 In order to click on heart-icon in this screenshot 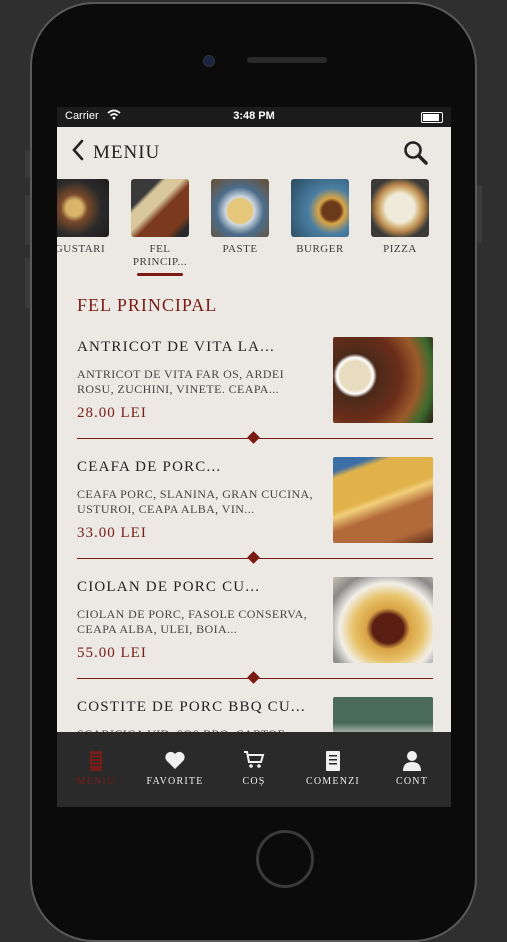, I will do `click(175, 761)`.